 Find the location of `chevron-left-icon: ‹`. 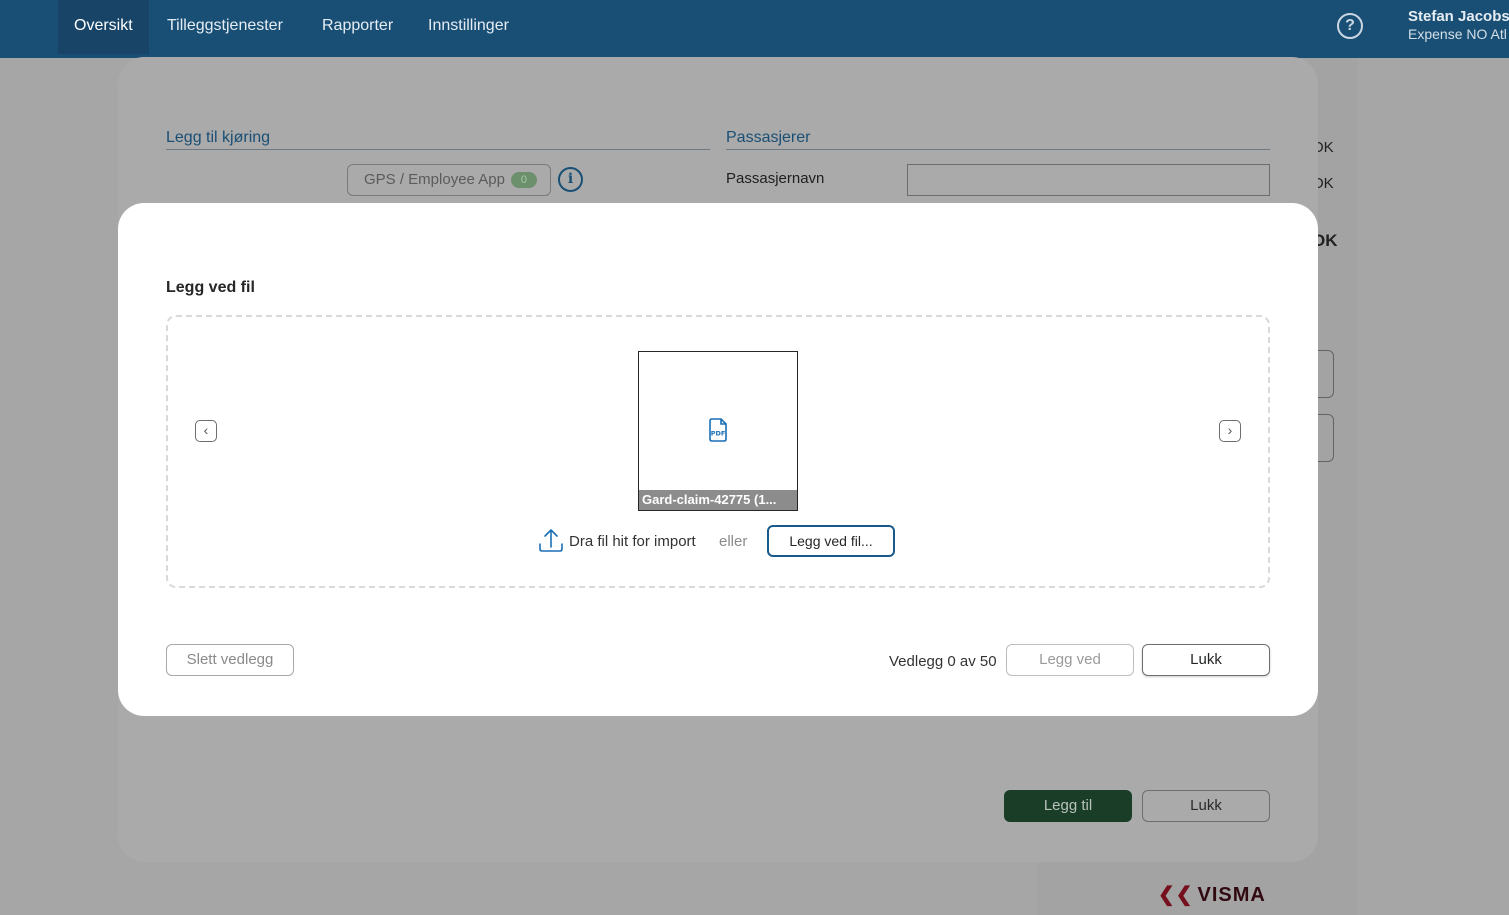

chevron-left-icon: ‹ is located at coordinates (206, 431).